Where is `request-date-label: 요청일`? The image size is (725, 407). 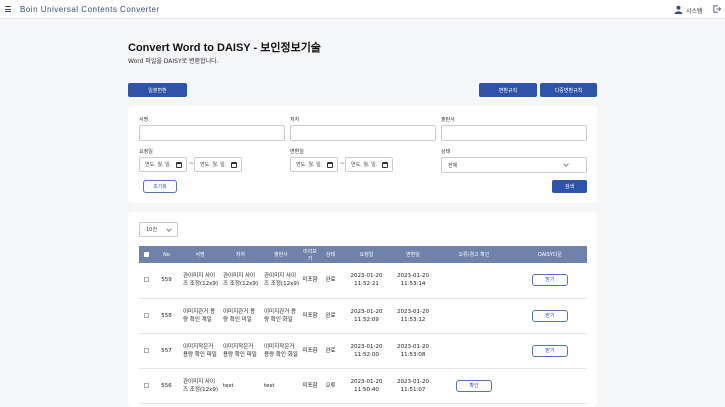 request-date-label: 요청일 is located at coordinates (146, 152).